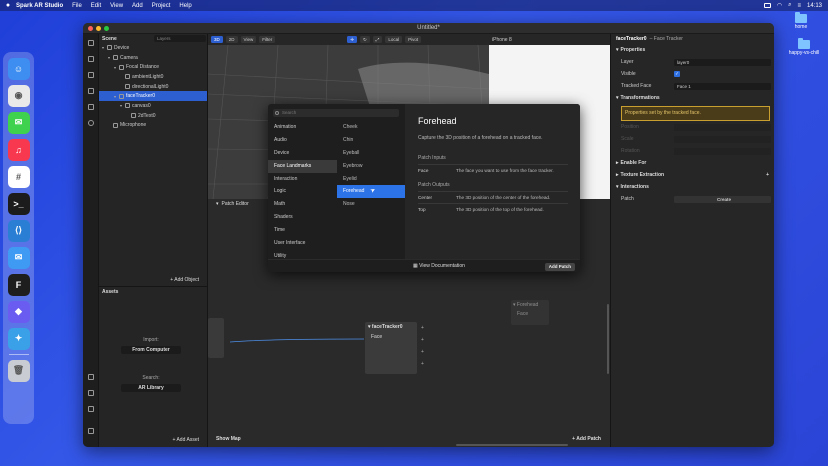 This screenshot has width=828, height=466. I want to click on enable-for-section: ▸ Enable For, so click(692, 163).